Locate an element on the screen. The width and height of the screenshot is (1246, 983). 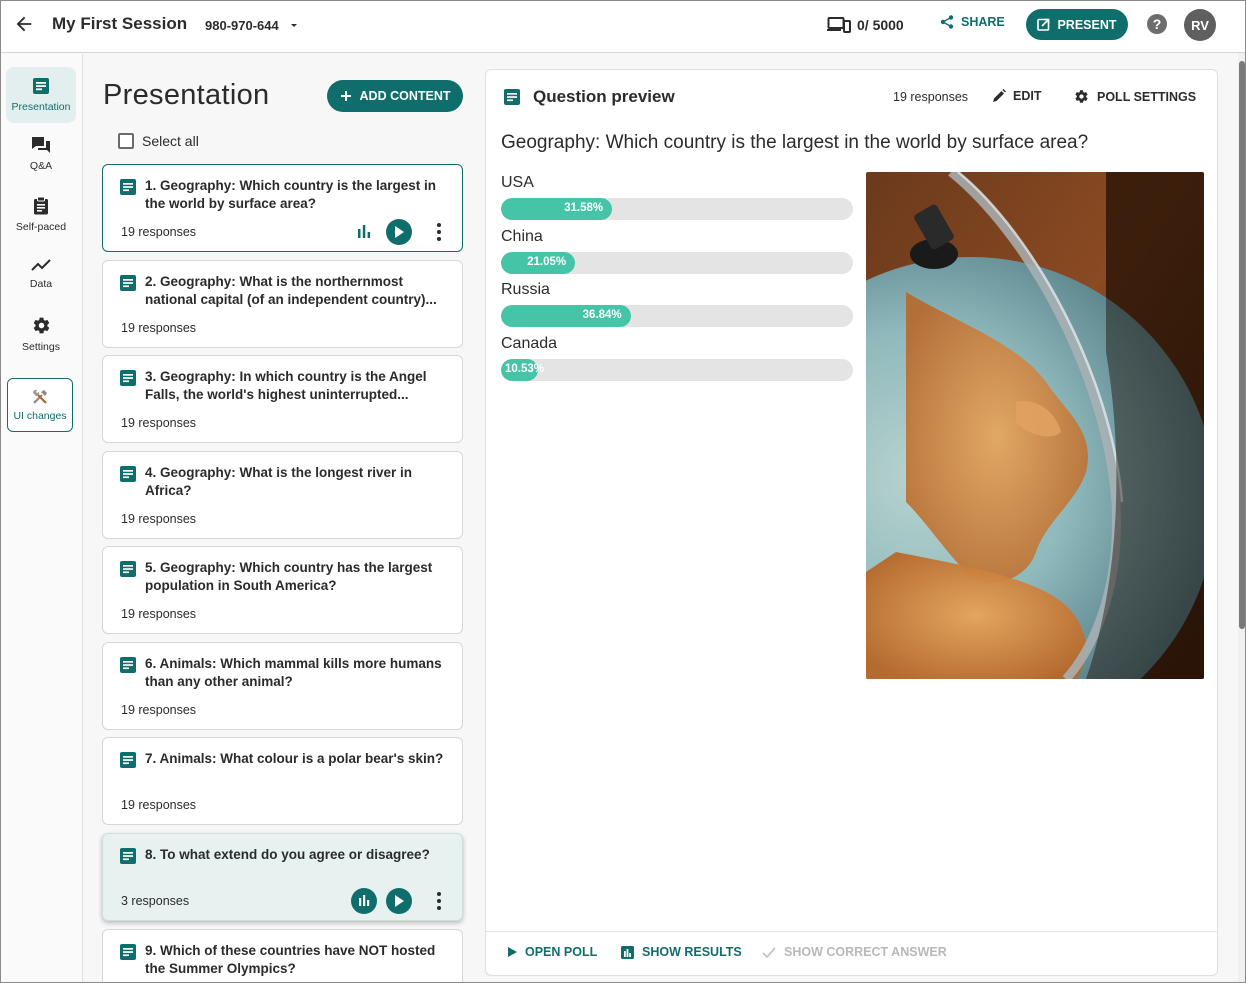
nav-self-paced-label: Self-paced is located at coordinates (41, 226).